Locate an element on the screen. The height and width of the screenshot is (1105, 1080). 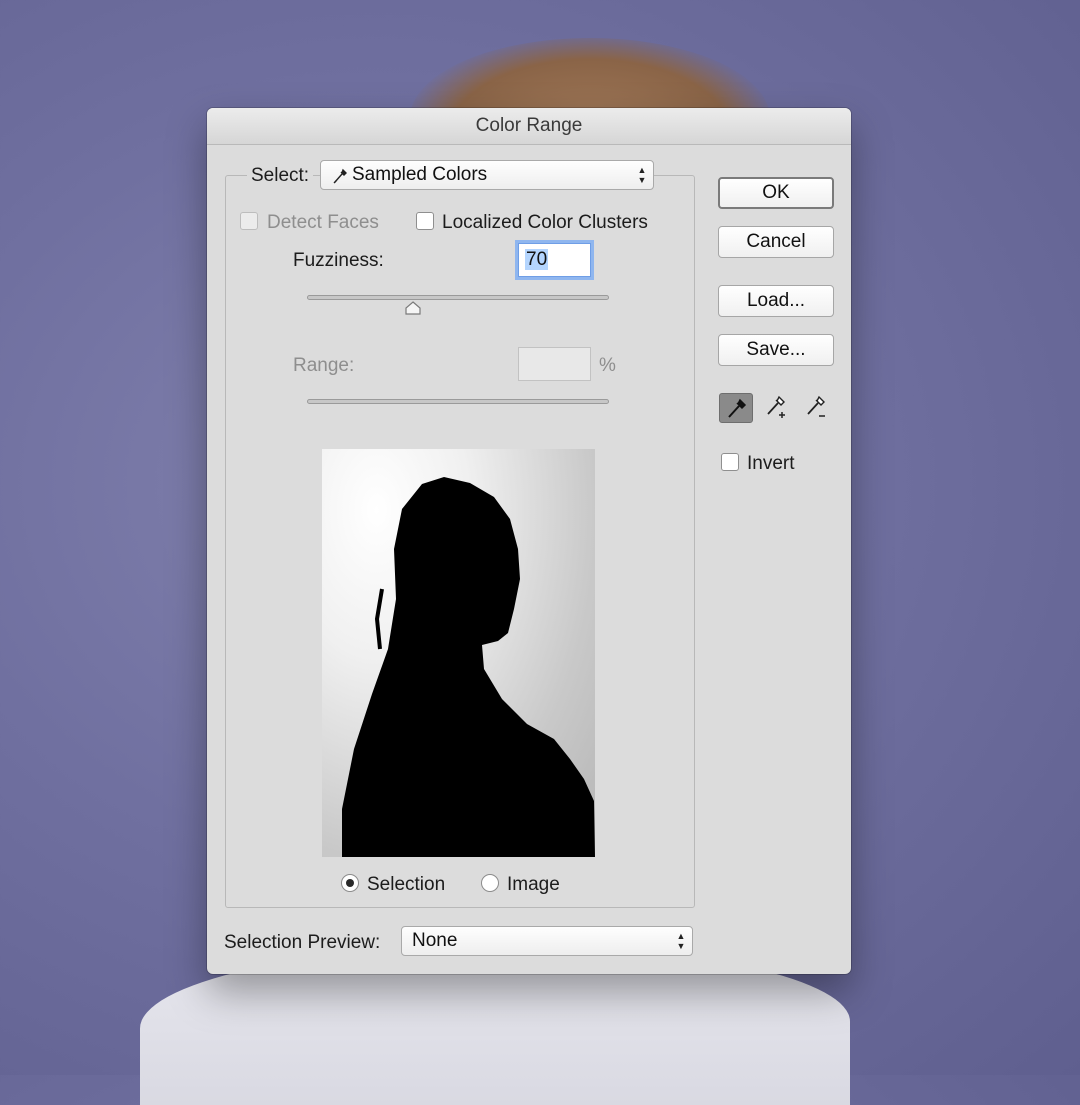
select-dropdown: Sampled Colors ▲ ▼ is located at coordinates (487, 175).